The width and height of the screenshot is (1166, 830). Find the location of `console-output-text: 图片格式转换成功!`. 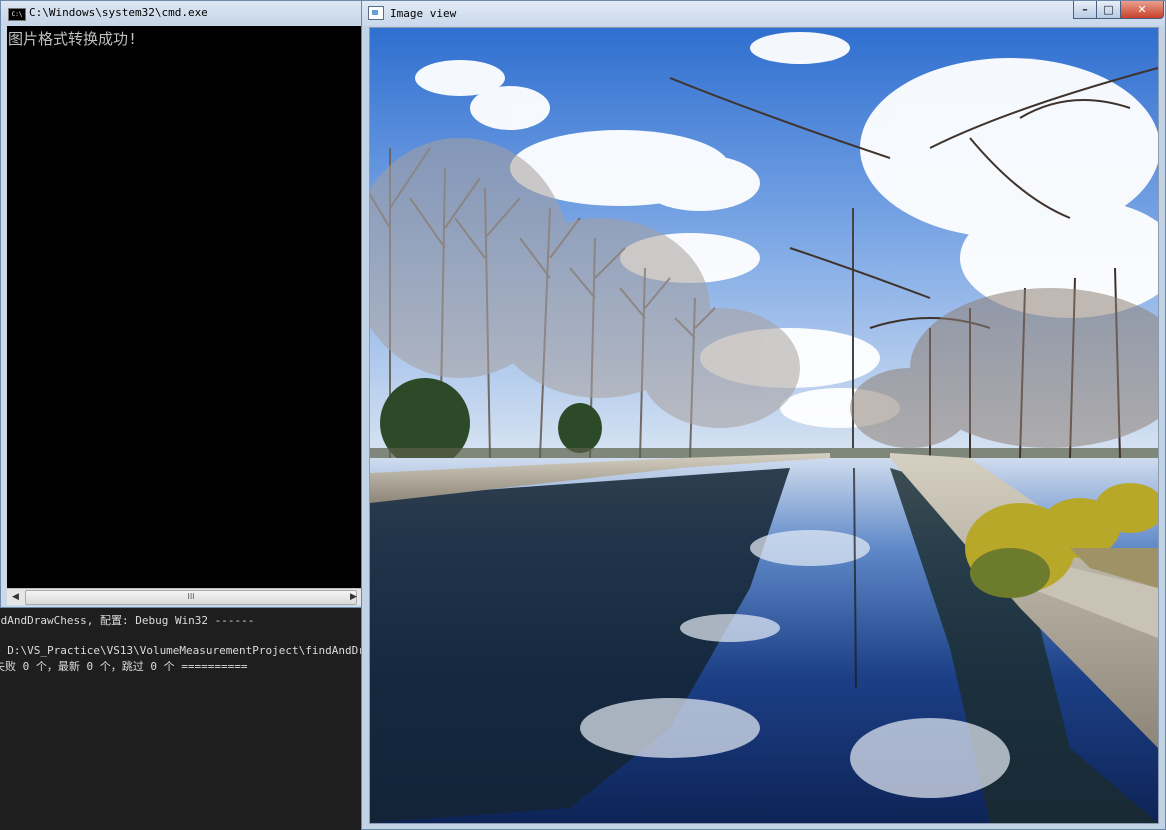

console-output-text: 图片格式转换成功! is located at coordinates (73, 39).